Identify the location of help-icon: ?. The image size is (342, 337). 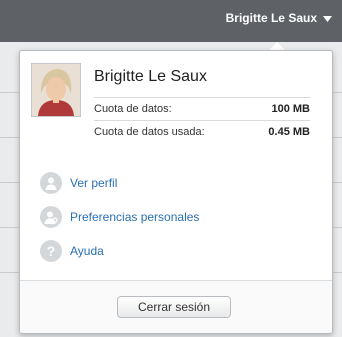
(51, 251).